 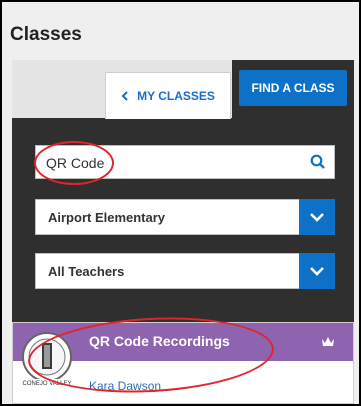 I want to click on teacher-select: All Teachers, so click(x=185, y=271).